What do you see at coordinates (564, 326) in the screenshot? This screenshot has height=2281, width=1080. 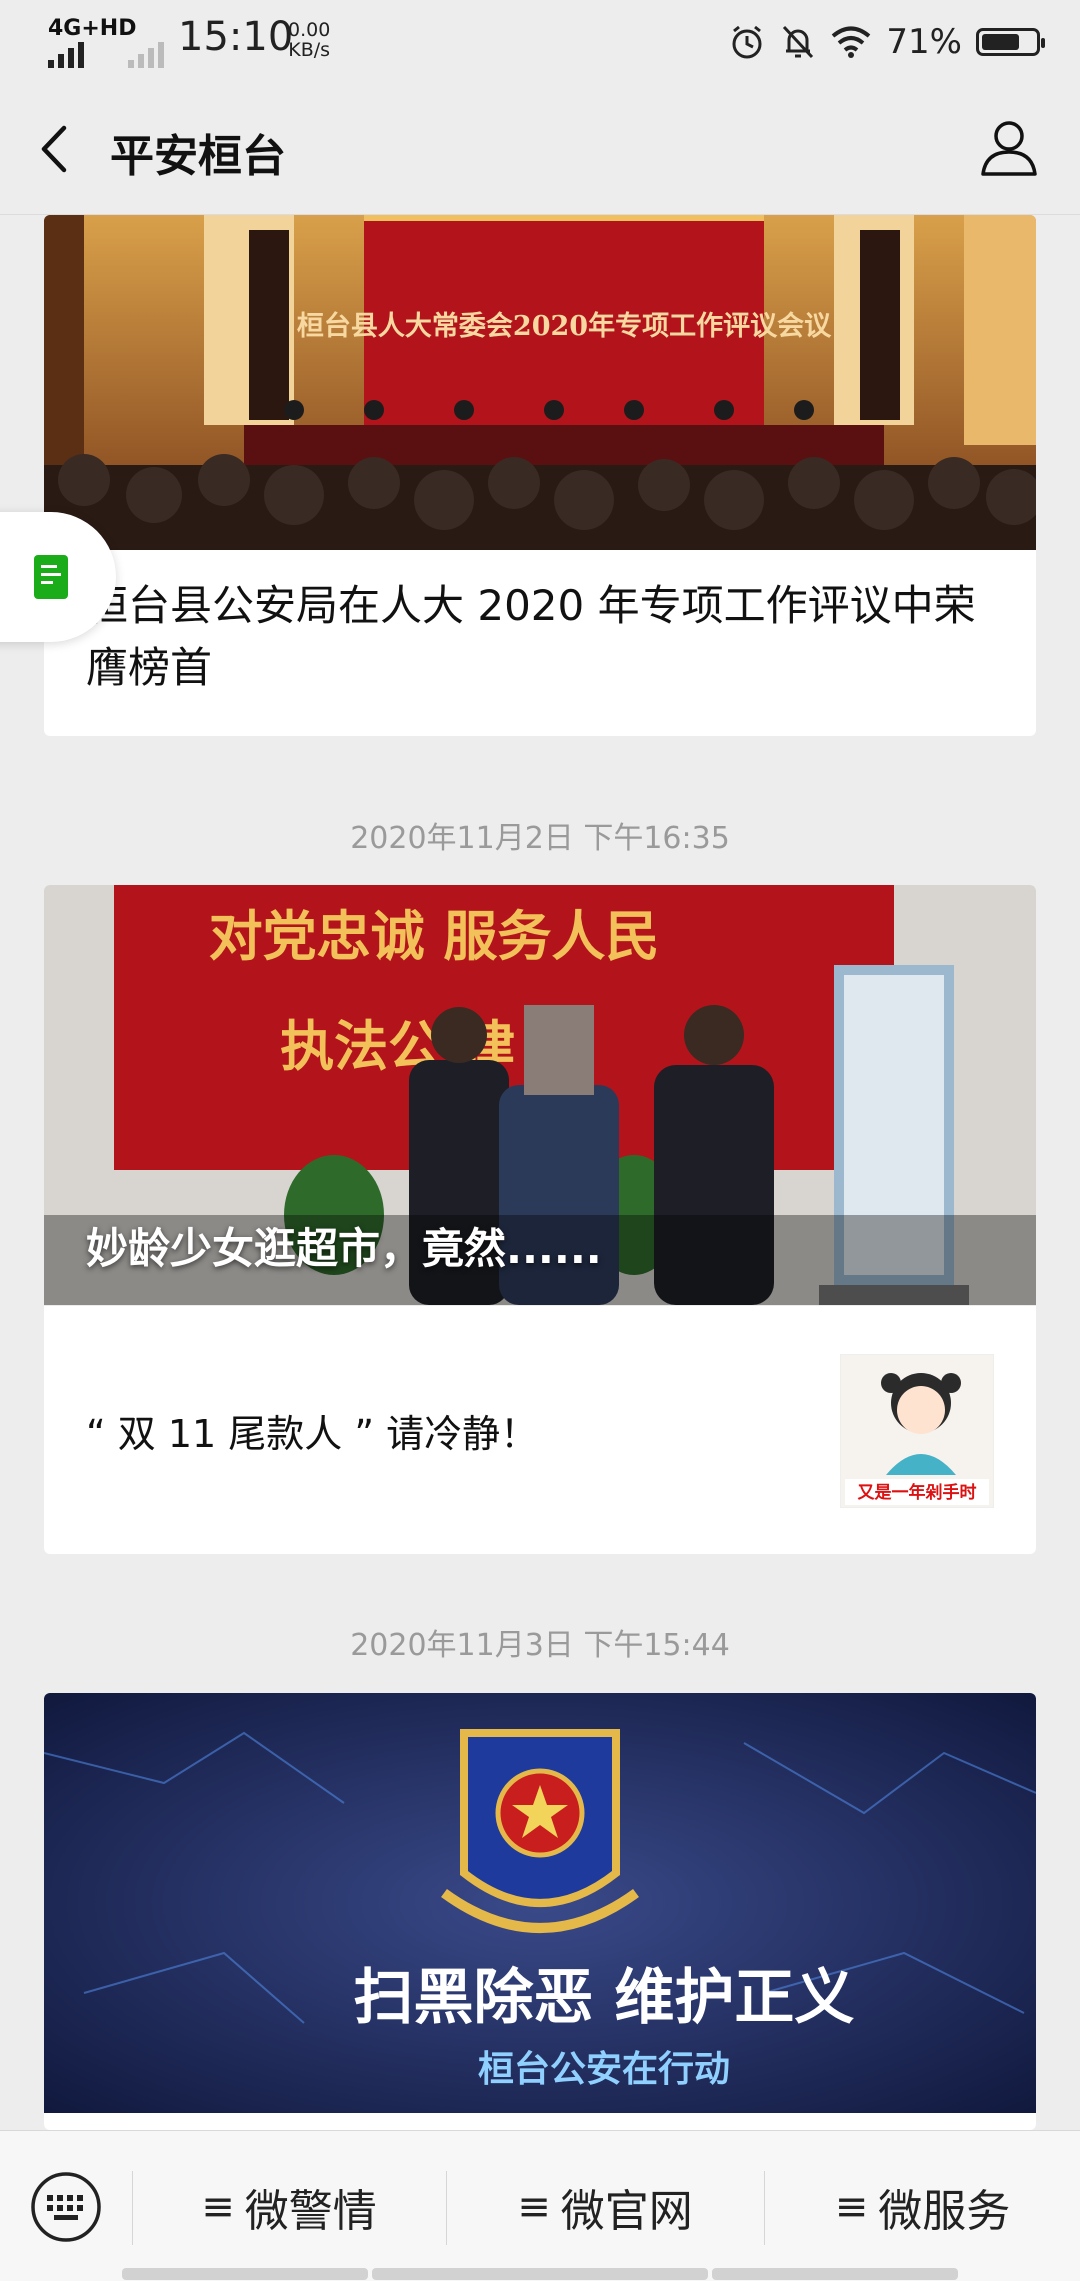 I see `conference-banner-text: 桓台县人大常委会2020年专项工作评议会议` at bounding box center [564, 326].